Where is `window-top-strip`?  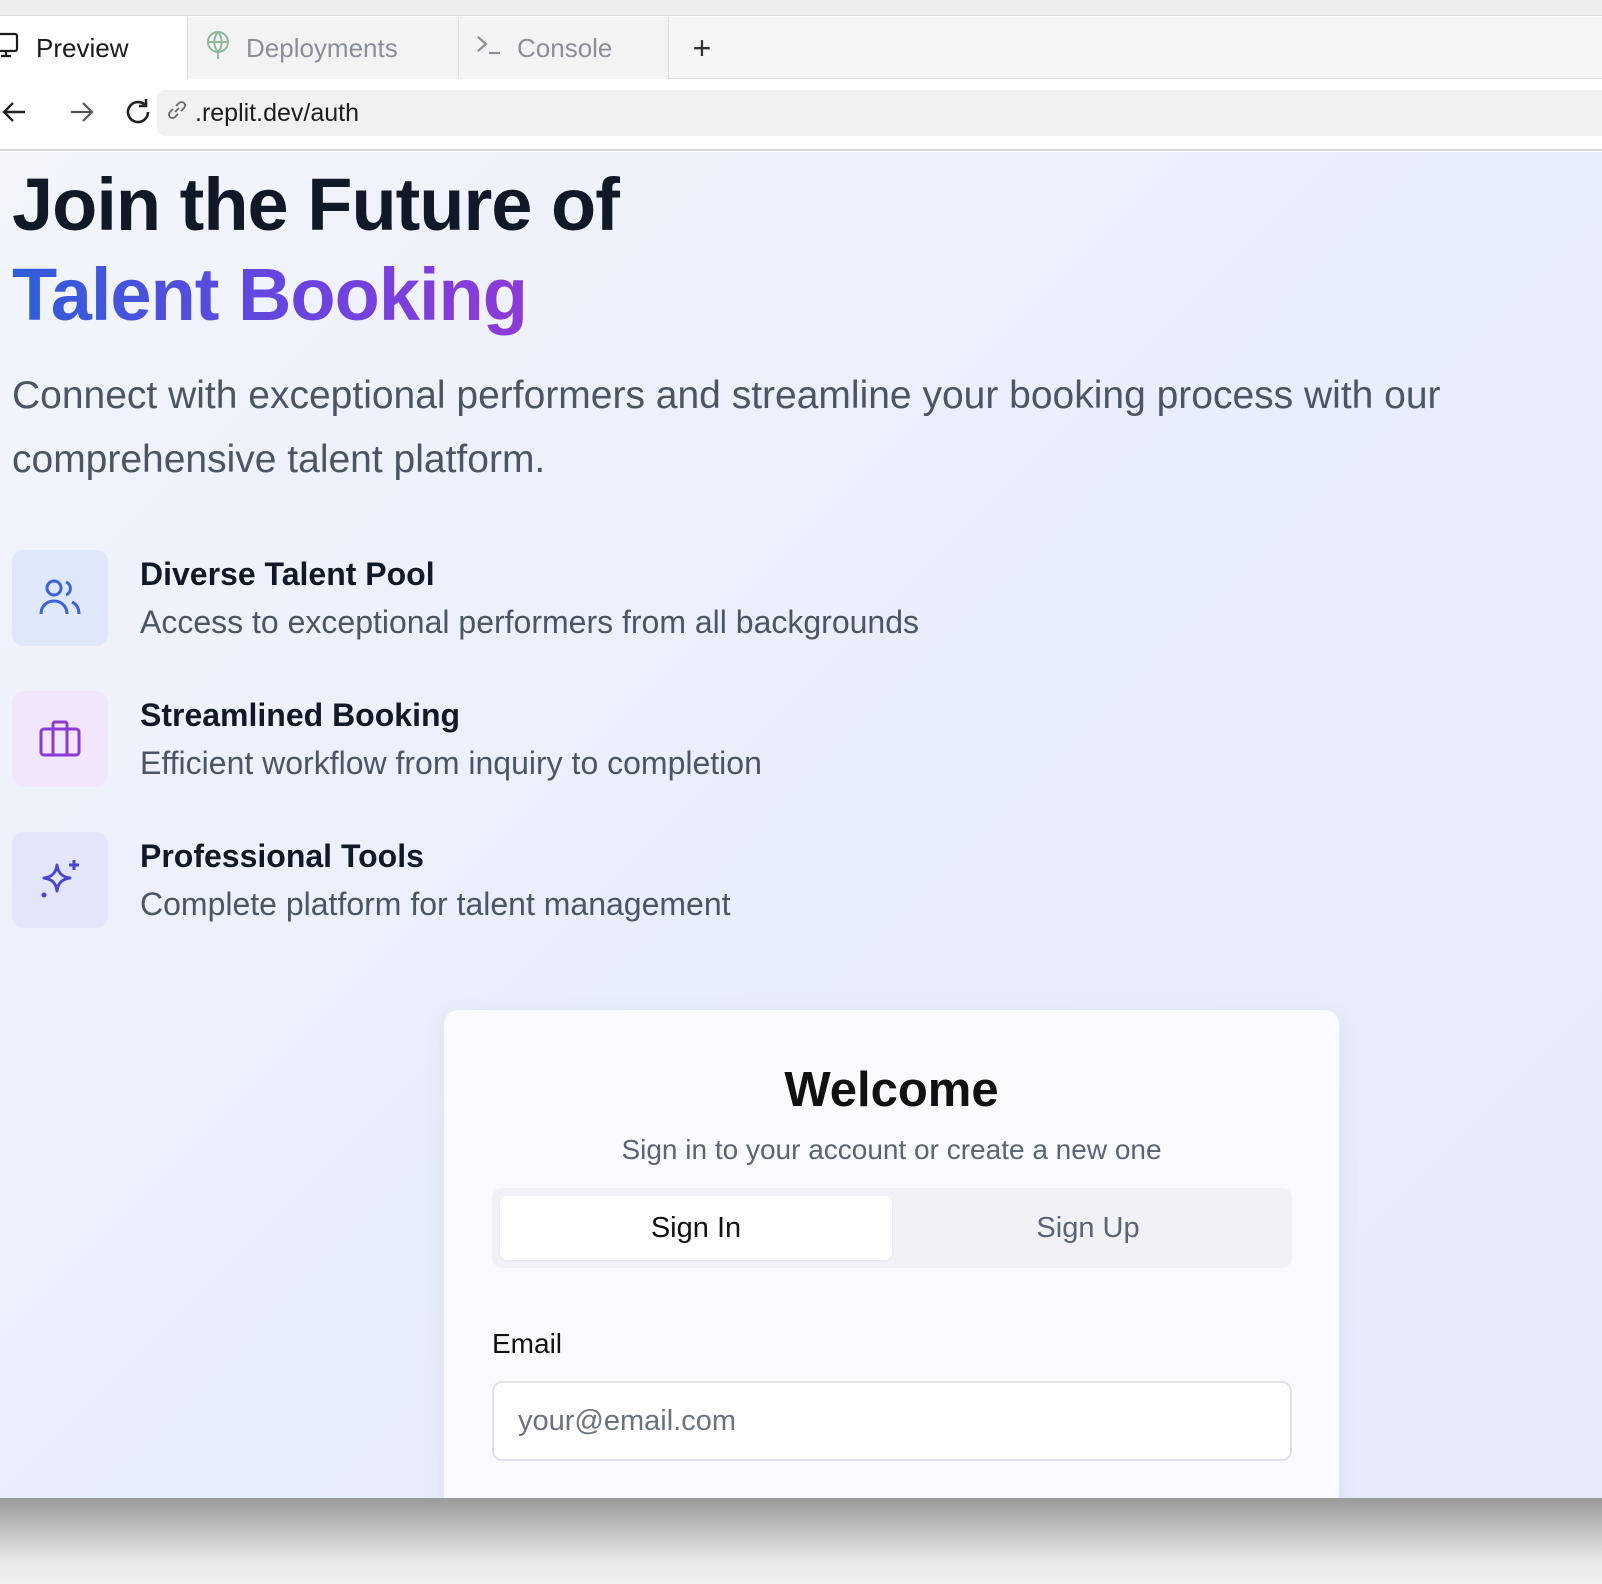 window-top-strip is located at coordinates (801, 8).